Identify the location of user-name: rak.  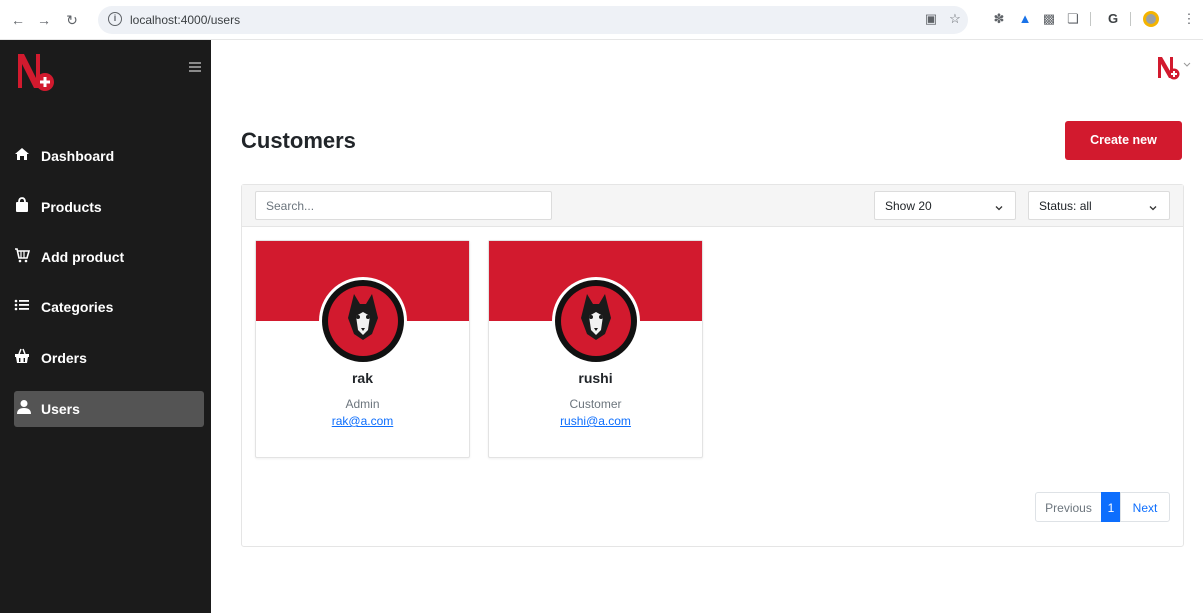
(362, 378).